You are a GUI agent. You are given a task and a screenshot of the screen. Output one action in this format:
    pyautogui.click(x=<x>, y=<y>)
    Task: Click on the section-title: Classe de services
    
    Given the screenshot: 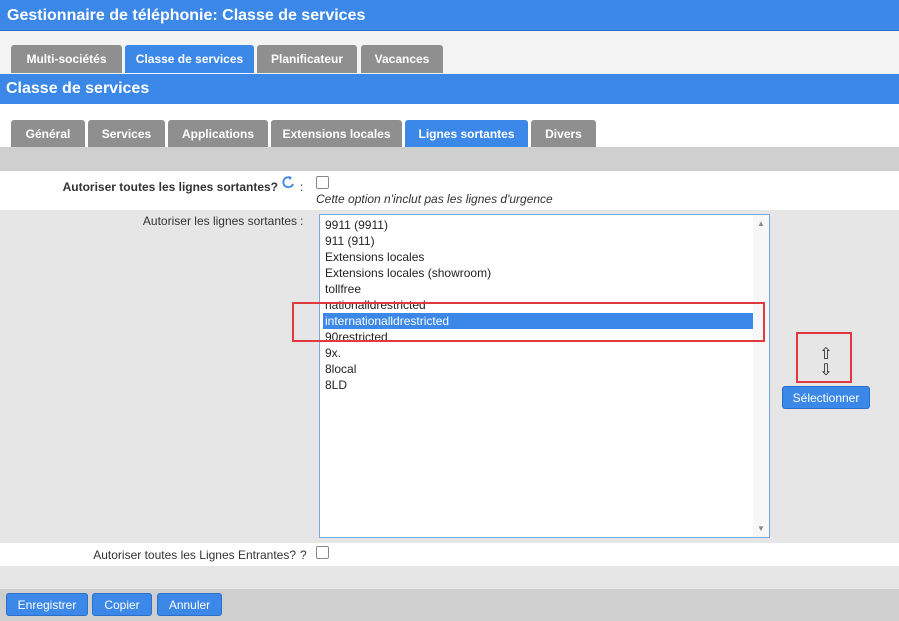 What is the action you would take?
    pyautogui.click(x=449, y=89)
    